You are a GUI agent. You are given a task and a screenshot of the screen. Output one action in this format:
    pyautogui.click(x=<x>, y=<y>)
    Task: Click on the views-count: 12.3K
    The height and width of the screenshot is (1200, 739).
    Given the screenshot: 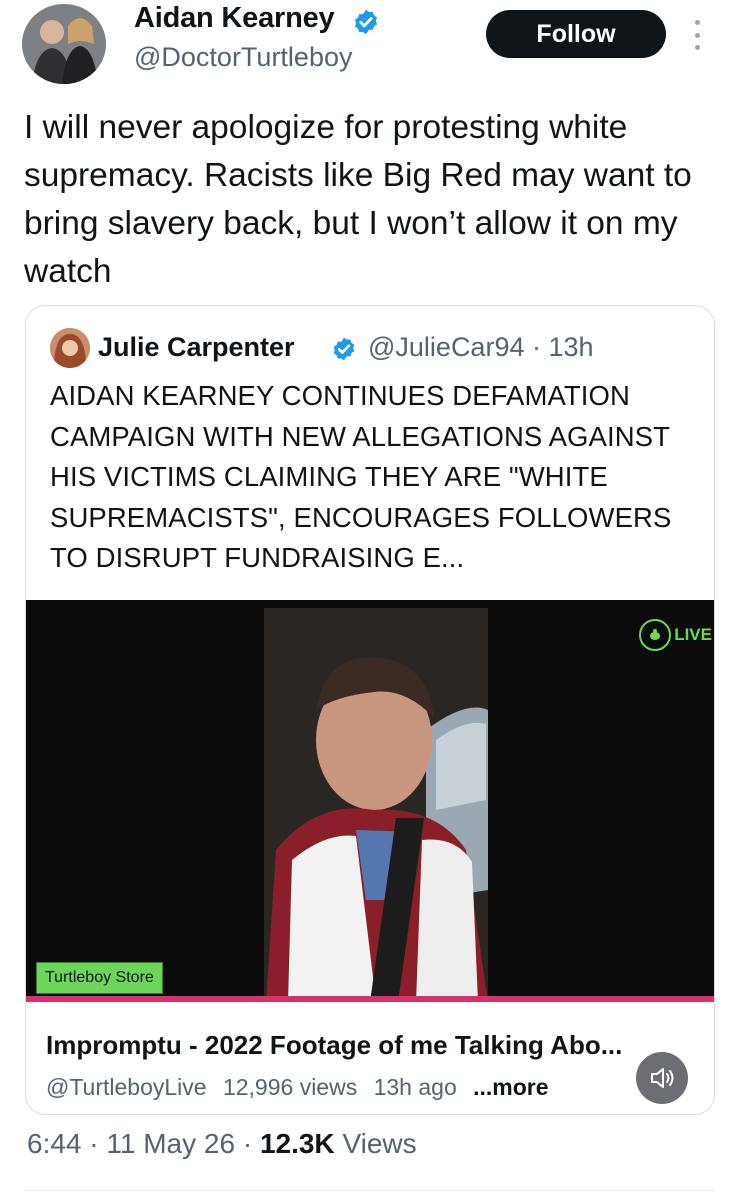 What is the action you would take?
    pyautogui.click(x=297, y=1143)
    